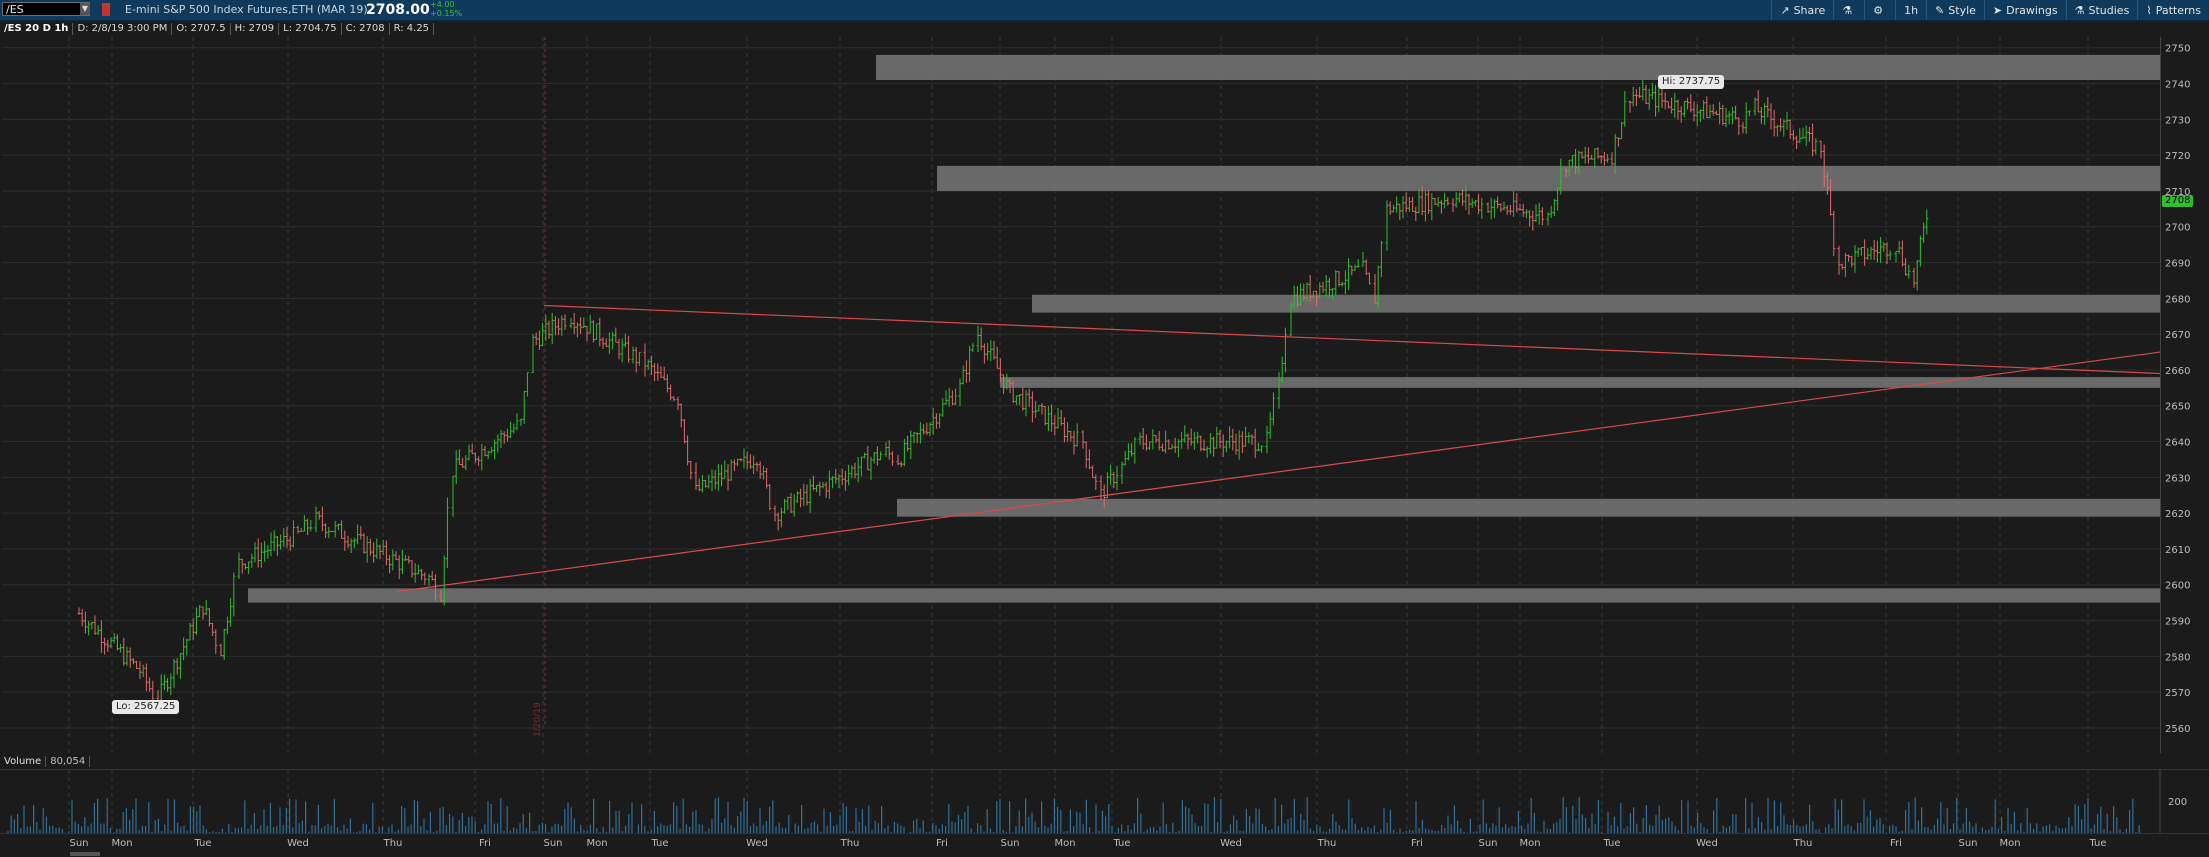 The width and height of the screenshot is (2209, 857). I want to click on toolbar-item-style: ✎ Style, so click(1955, 10).